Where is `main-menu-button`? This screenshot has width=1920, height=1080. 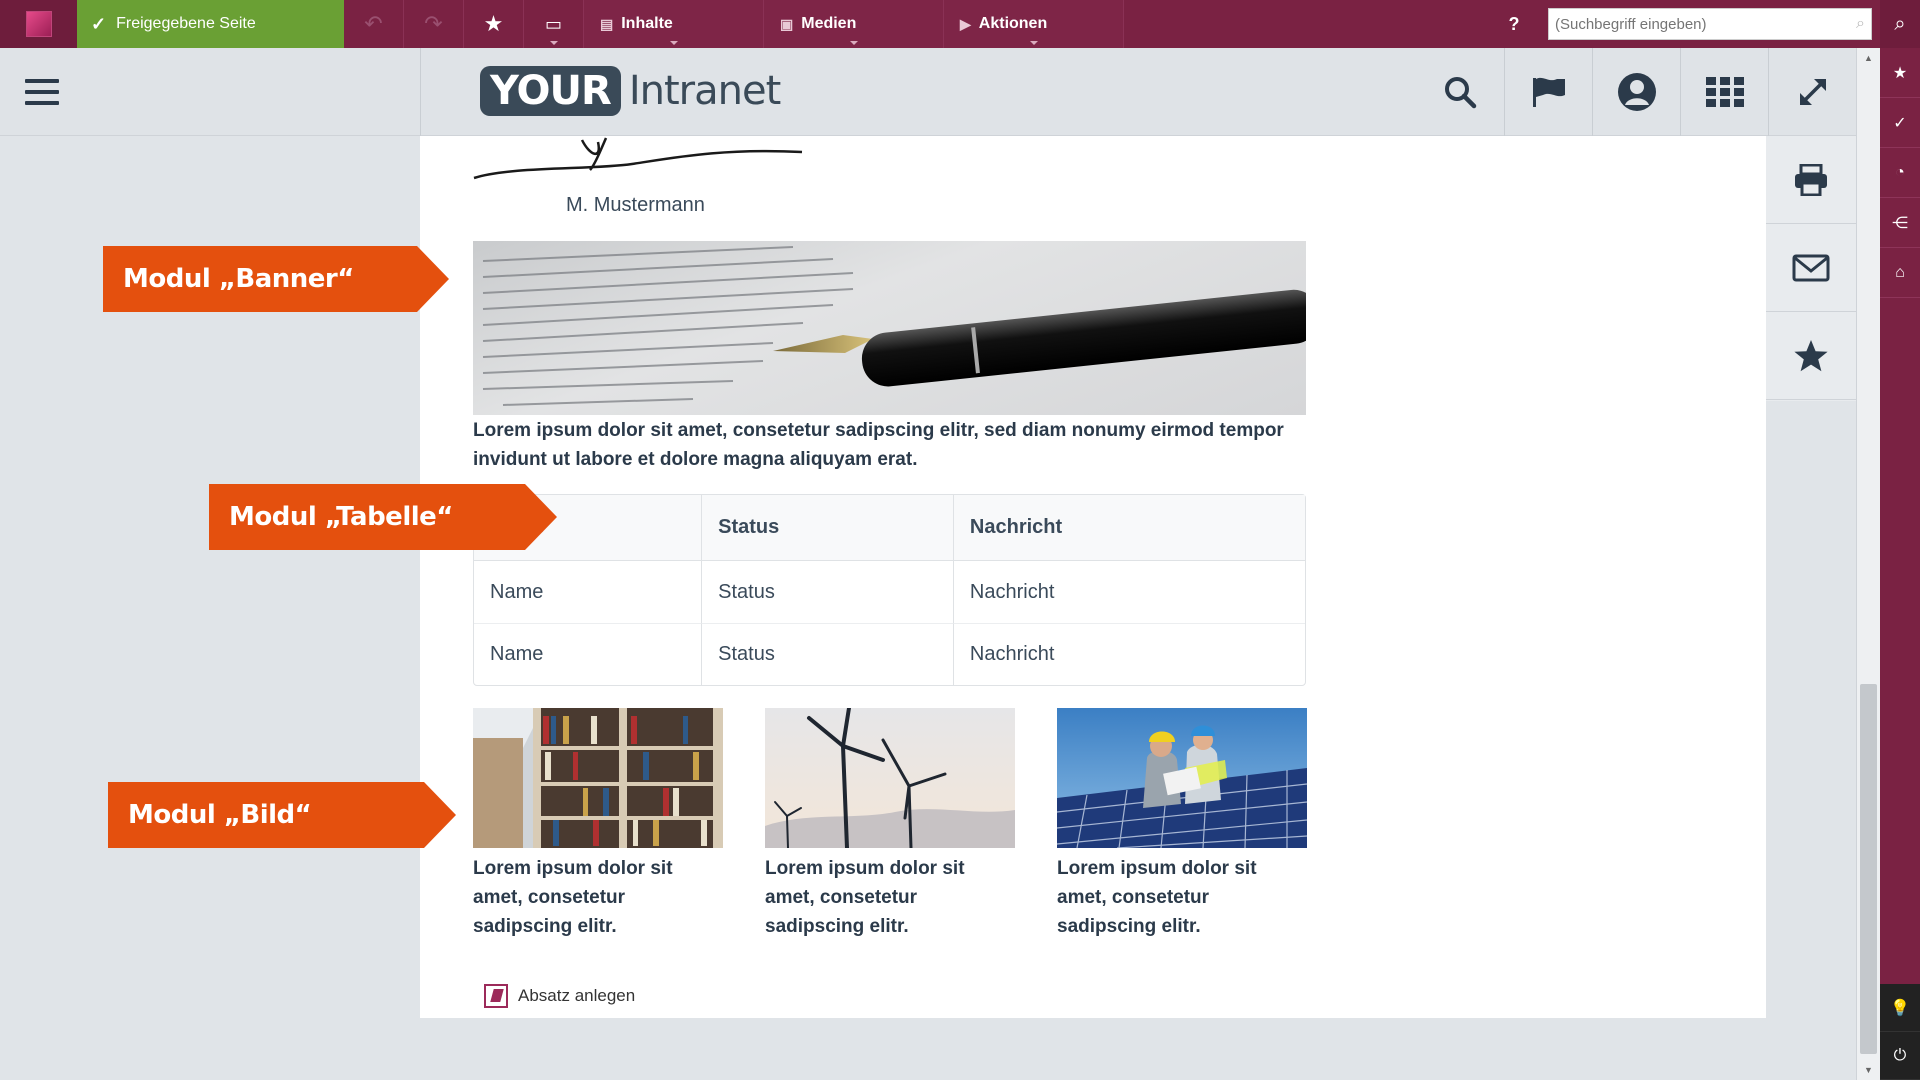 main-menu-button is located at coordinates (42, 92).